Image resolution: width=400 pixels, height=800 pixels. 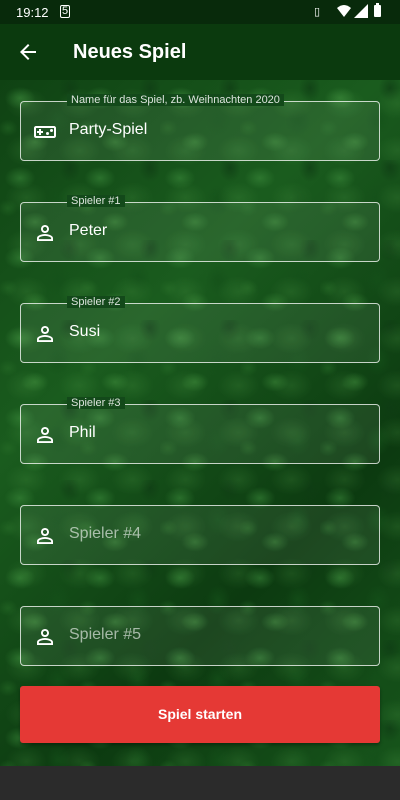 What do you see at coordinates (200, 12) in the screenshot?
I see `status-bar: 19:12 5 ▯` at bounding box center [200, 12].